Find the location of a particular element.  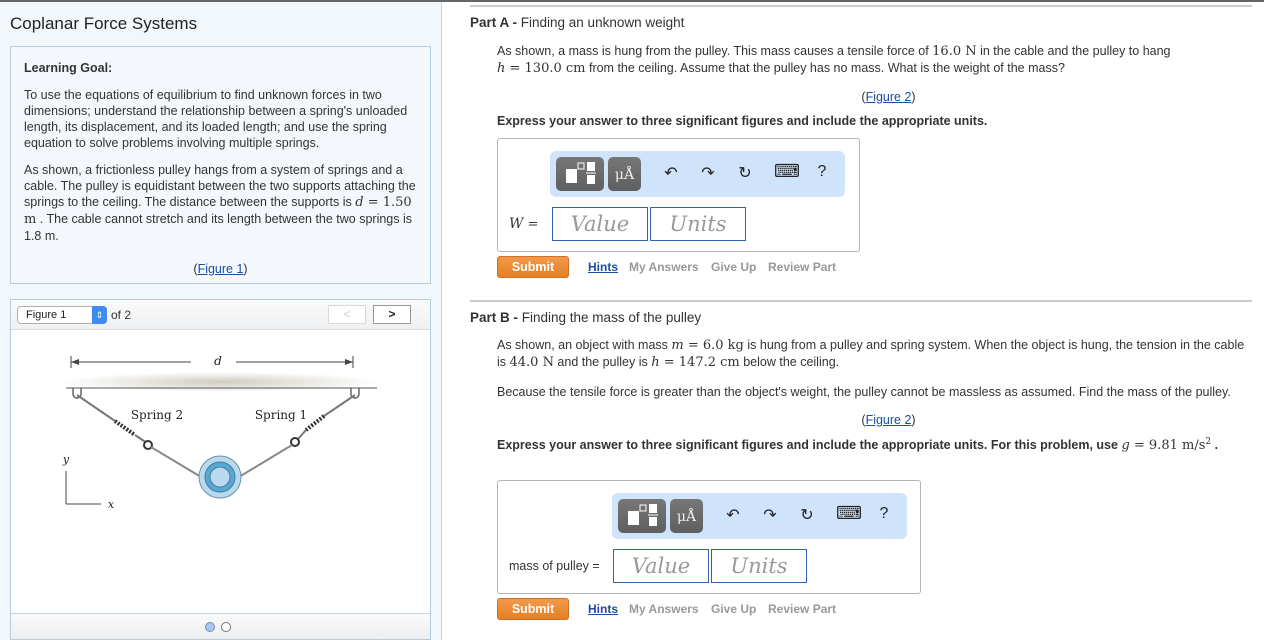

part-b-submit-button: Submit is located at coordinates (533, 609).